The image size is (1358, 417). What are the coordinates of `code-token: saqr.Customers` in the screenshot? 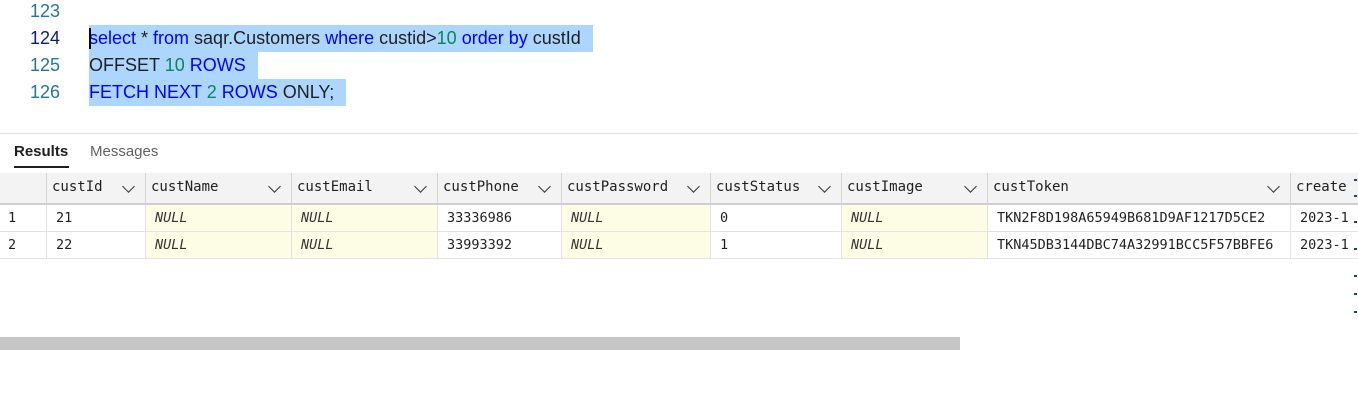 It's located at (257, 38).